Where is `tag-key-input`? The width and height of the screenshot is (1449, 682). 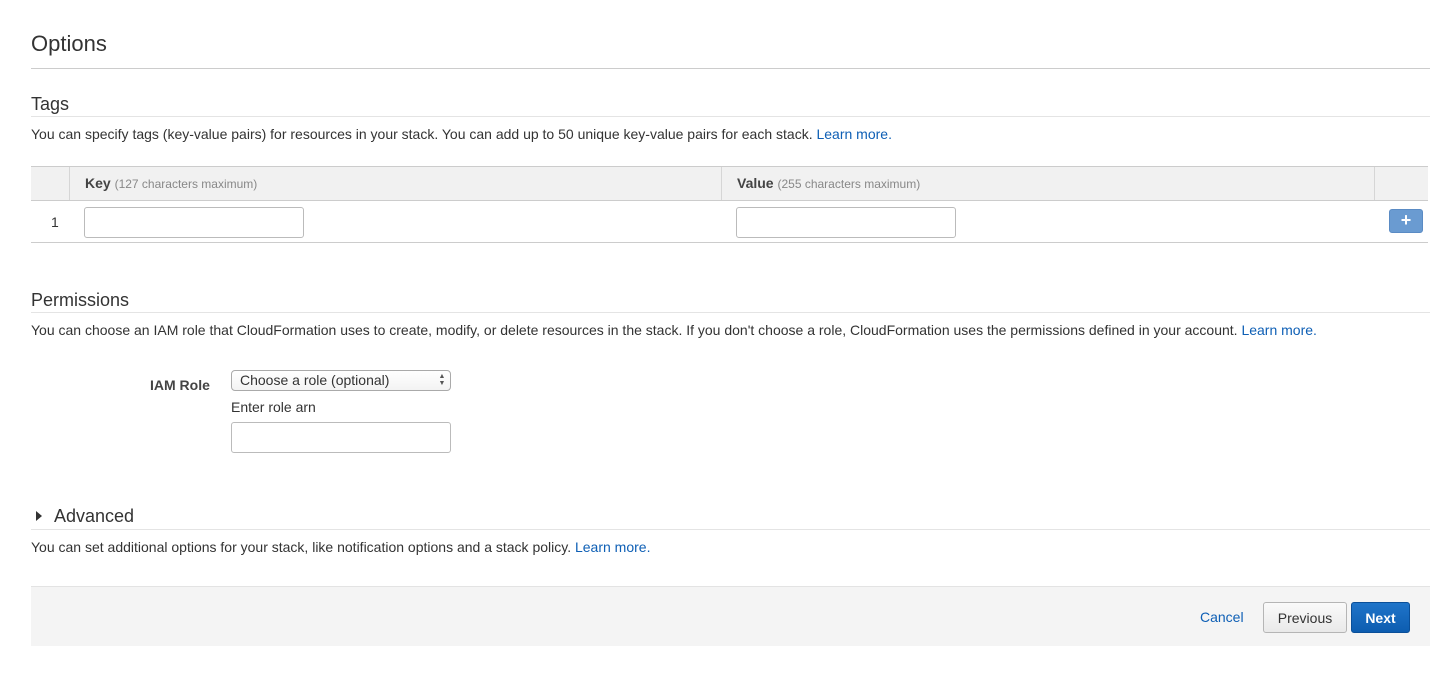 tag-key-input is located at coordinates (194, 222).